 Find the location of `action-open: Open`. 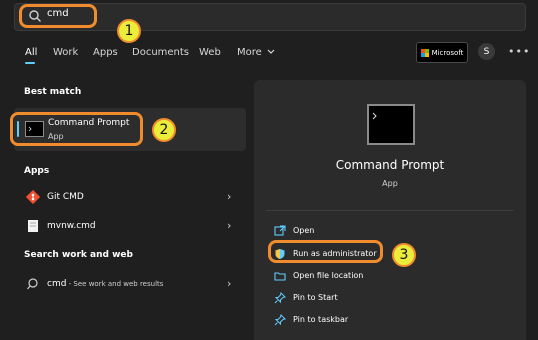

action-open: Open is located at coordinates (303, 230).